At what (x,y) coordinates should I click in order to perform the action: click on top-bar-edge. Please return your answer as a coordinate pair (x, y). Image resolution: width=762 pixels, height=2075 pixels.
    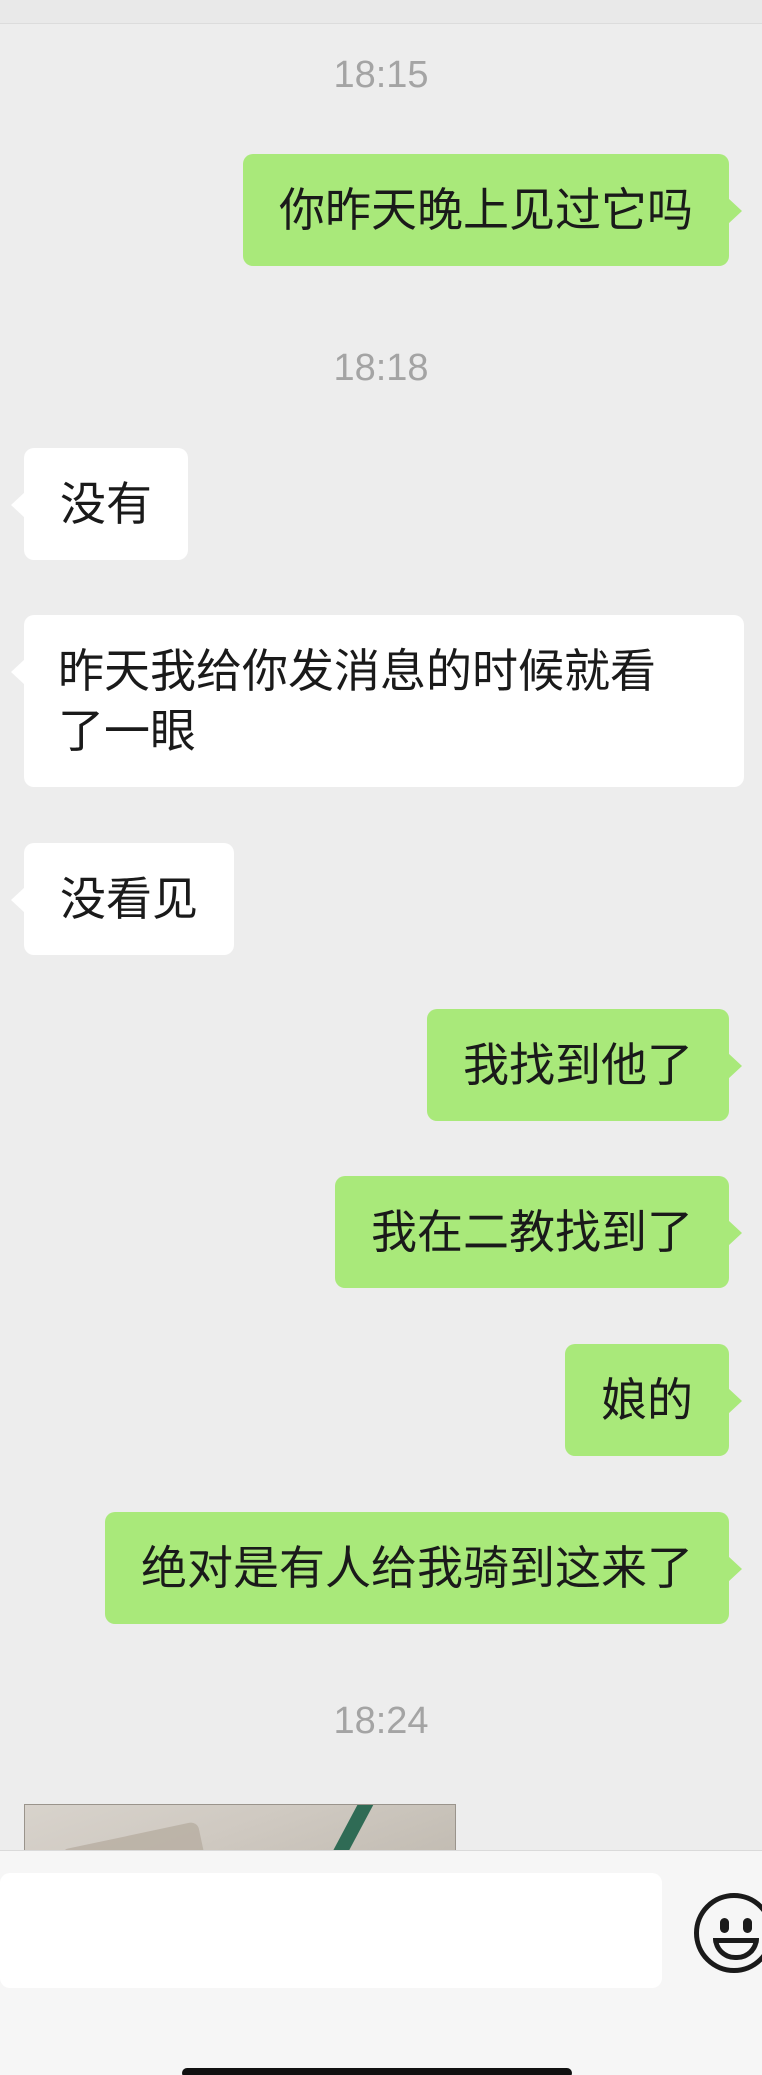
    Looking at the image, I should click on (381, 12).